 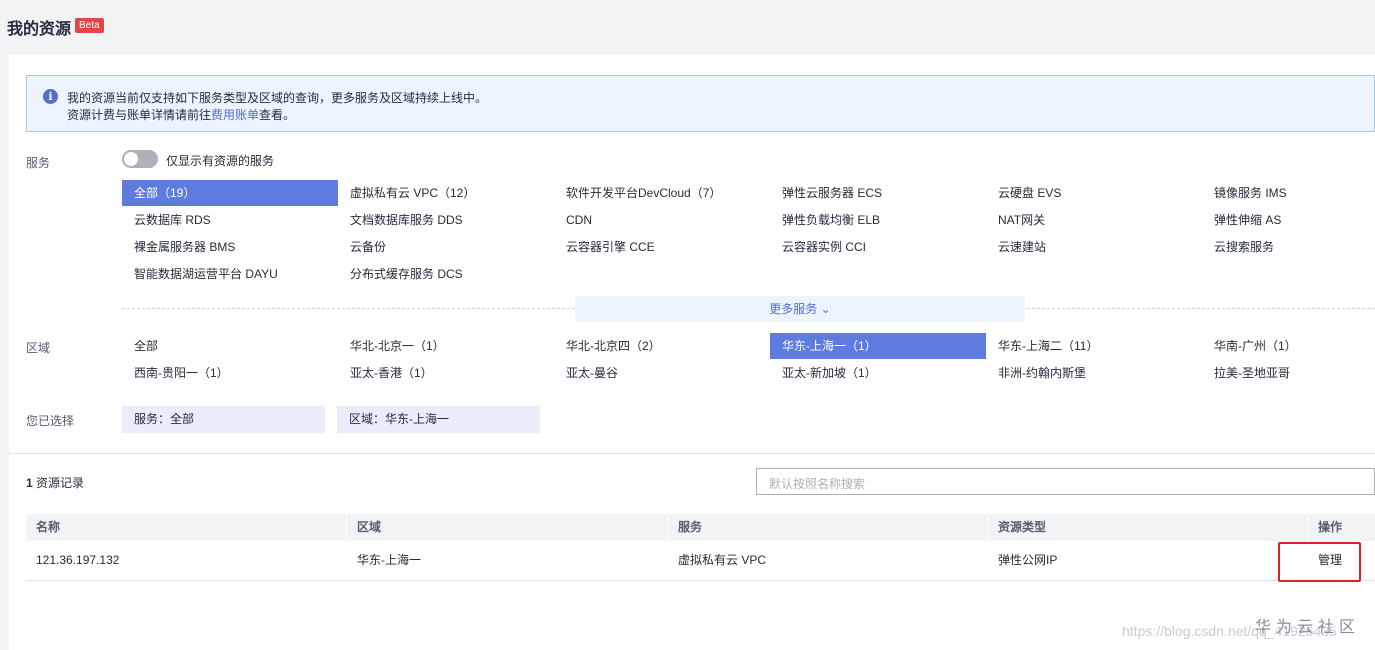 What do you see at coordinates (38, 348) in the screenshot?
I see `region-filter-label: 区域` at bounding box center [38, 348].